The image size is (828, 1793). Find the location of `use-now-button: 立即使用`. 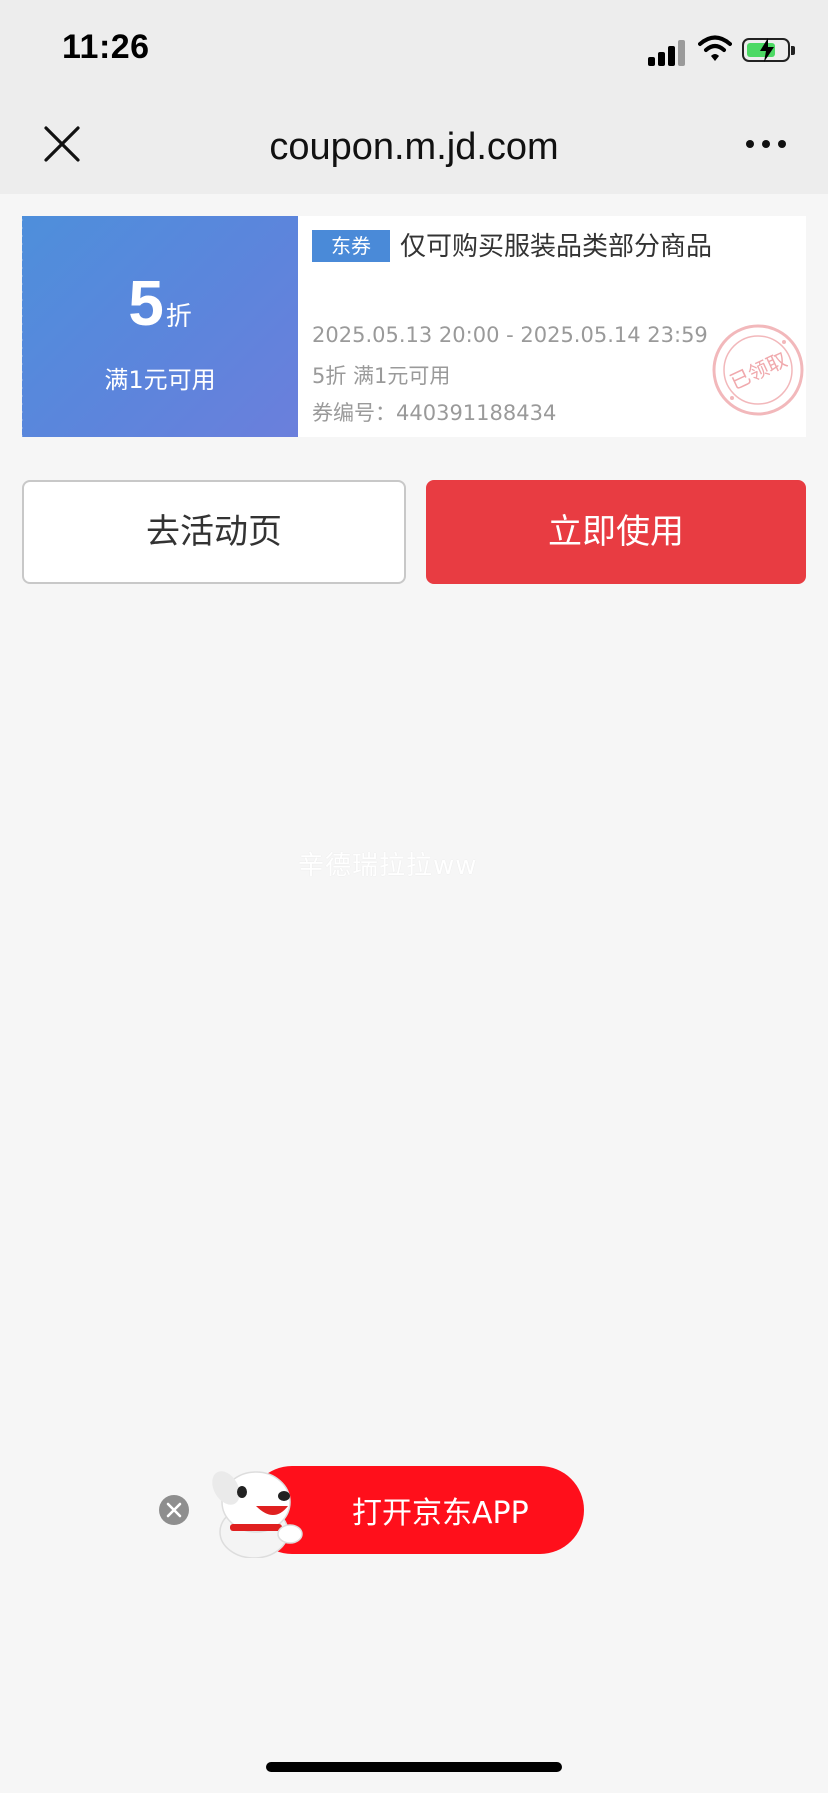

use-now-button: 立即使用 is located at coordinates (616, 532).